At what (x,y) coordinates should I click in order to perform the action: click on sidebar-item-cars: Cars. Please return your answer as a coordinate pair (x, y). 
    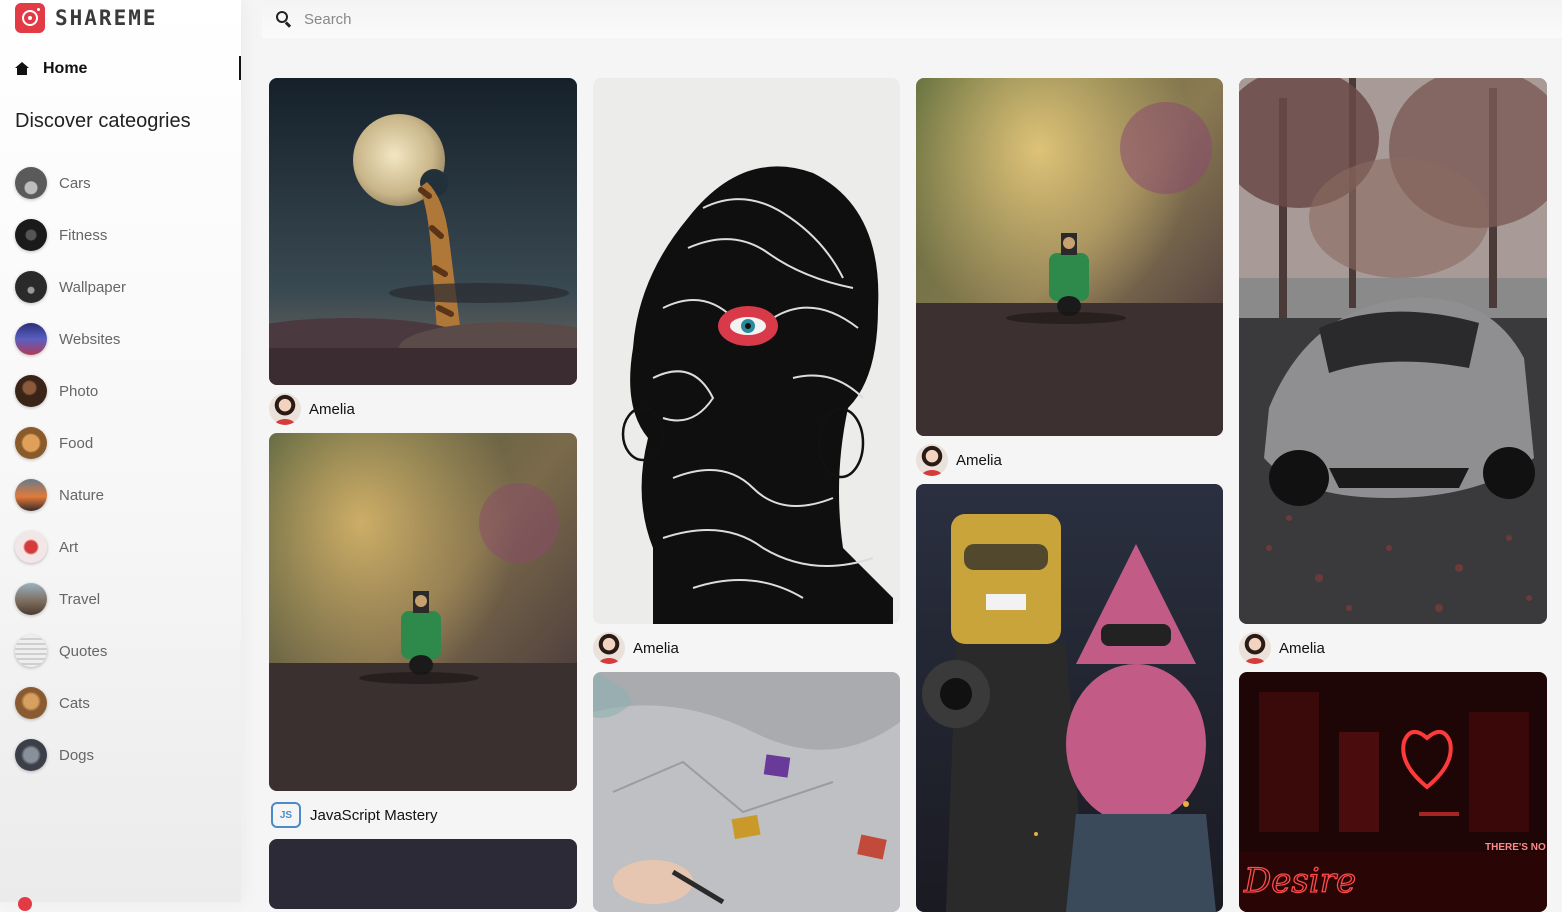
    Looking at the image, I should click on (70, 183).